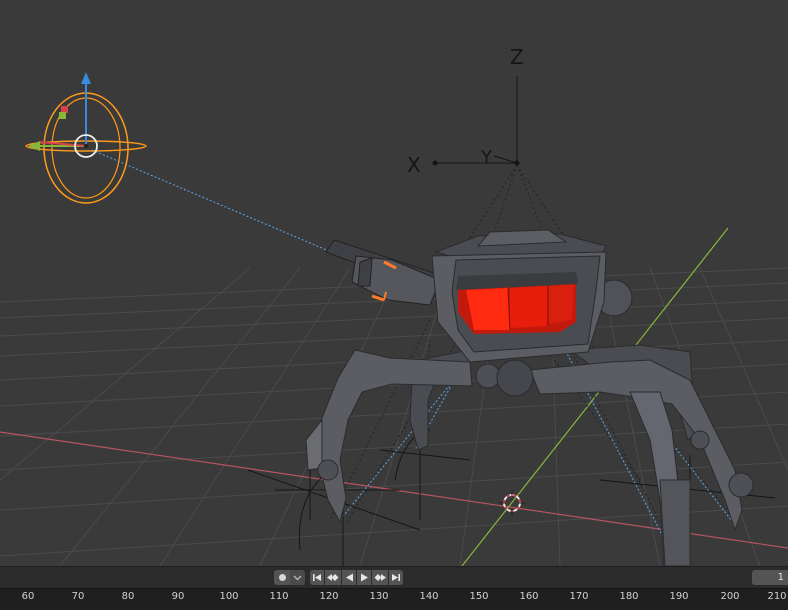  I want to click on current-frame-field: 1, so click(770, 577).